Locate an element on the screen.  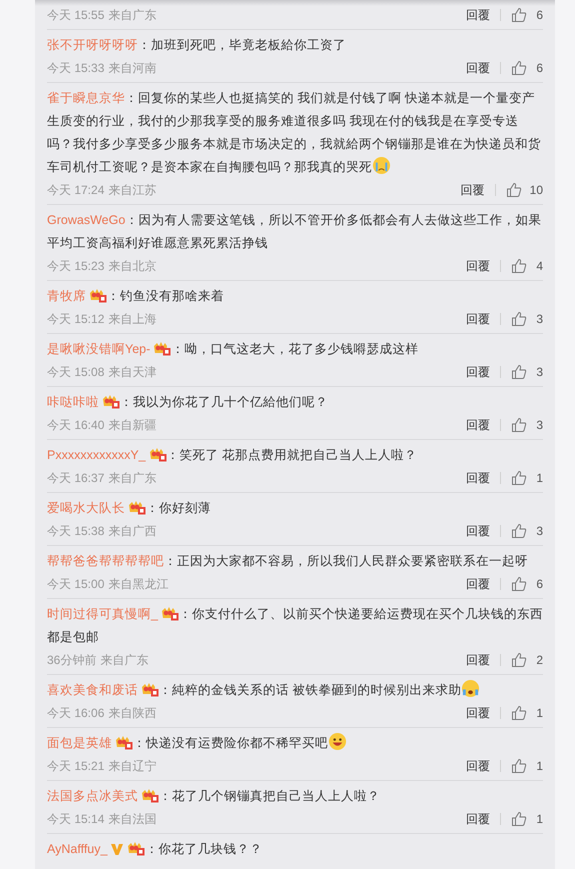
comment-time: 今天 15:12 is located at coordinates (75, 319).